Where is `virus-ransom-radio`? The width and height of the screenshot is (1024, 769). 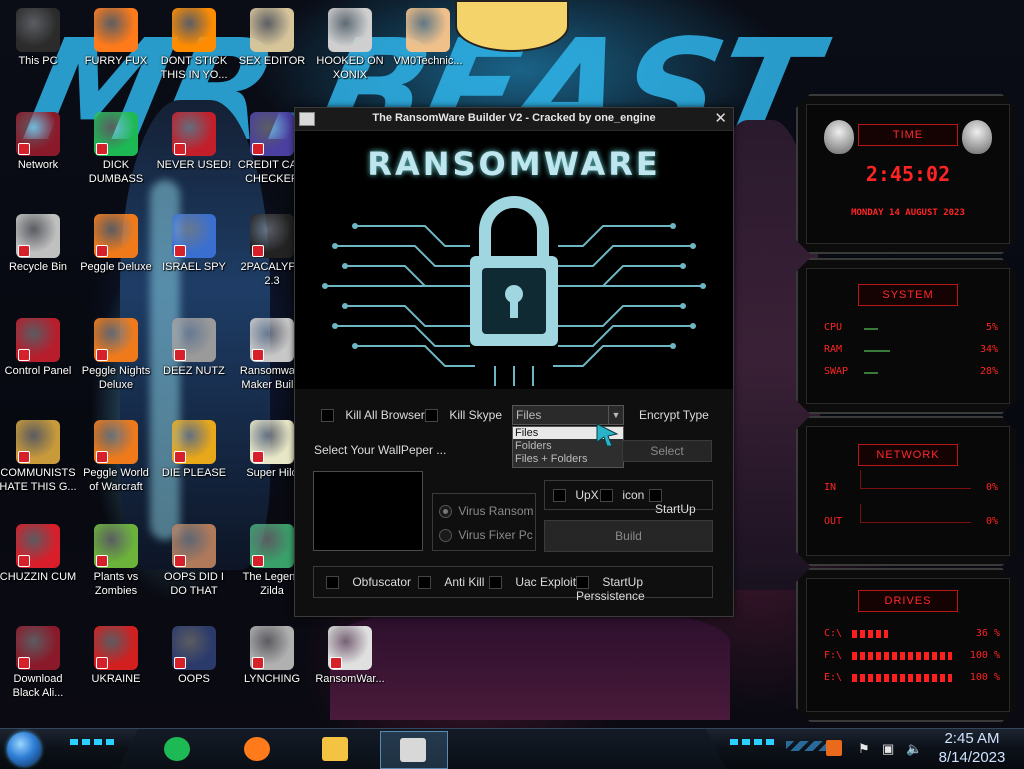 virus-ransom-radio is located at coordinates (445, 512).